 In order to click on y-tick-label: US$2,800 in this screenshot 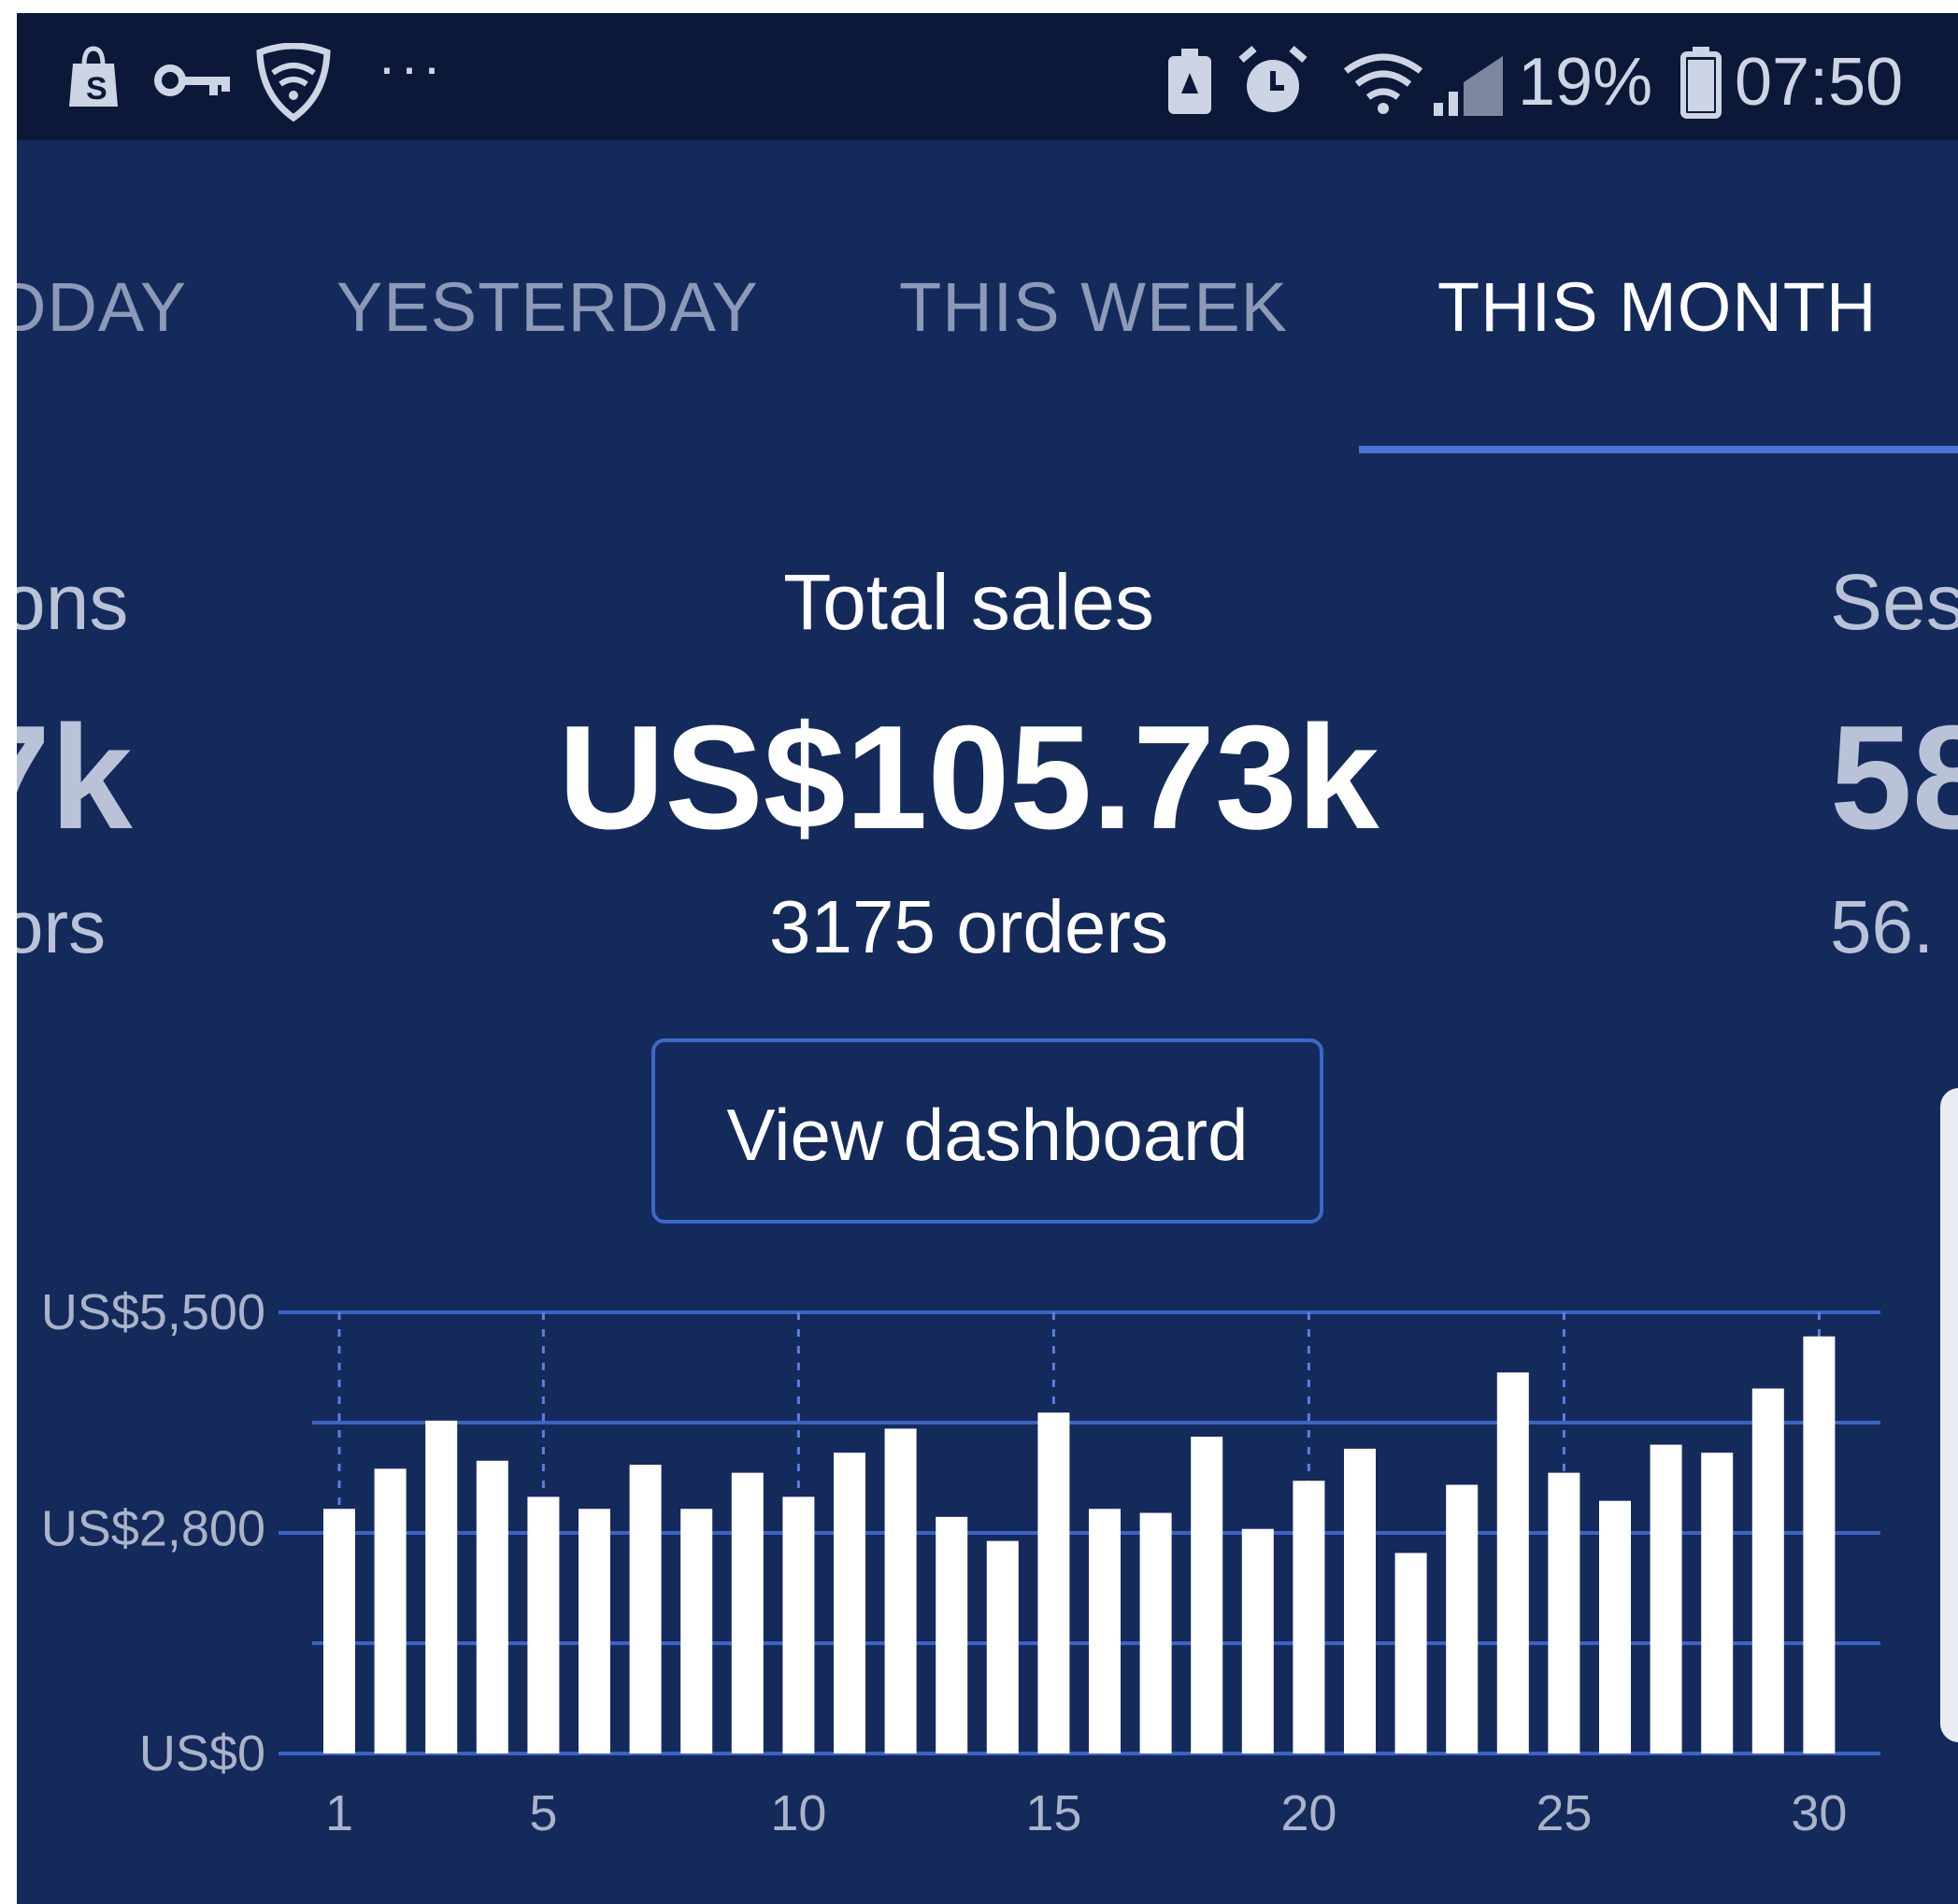, I will do `click(153, 1529)`.